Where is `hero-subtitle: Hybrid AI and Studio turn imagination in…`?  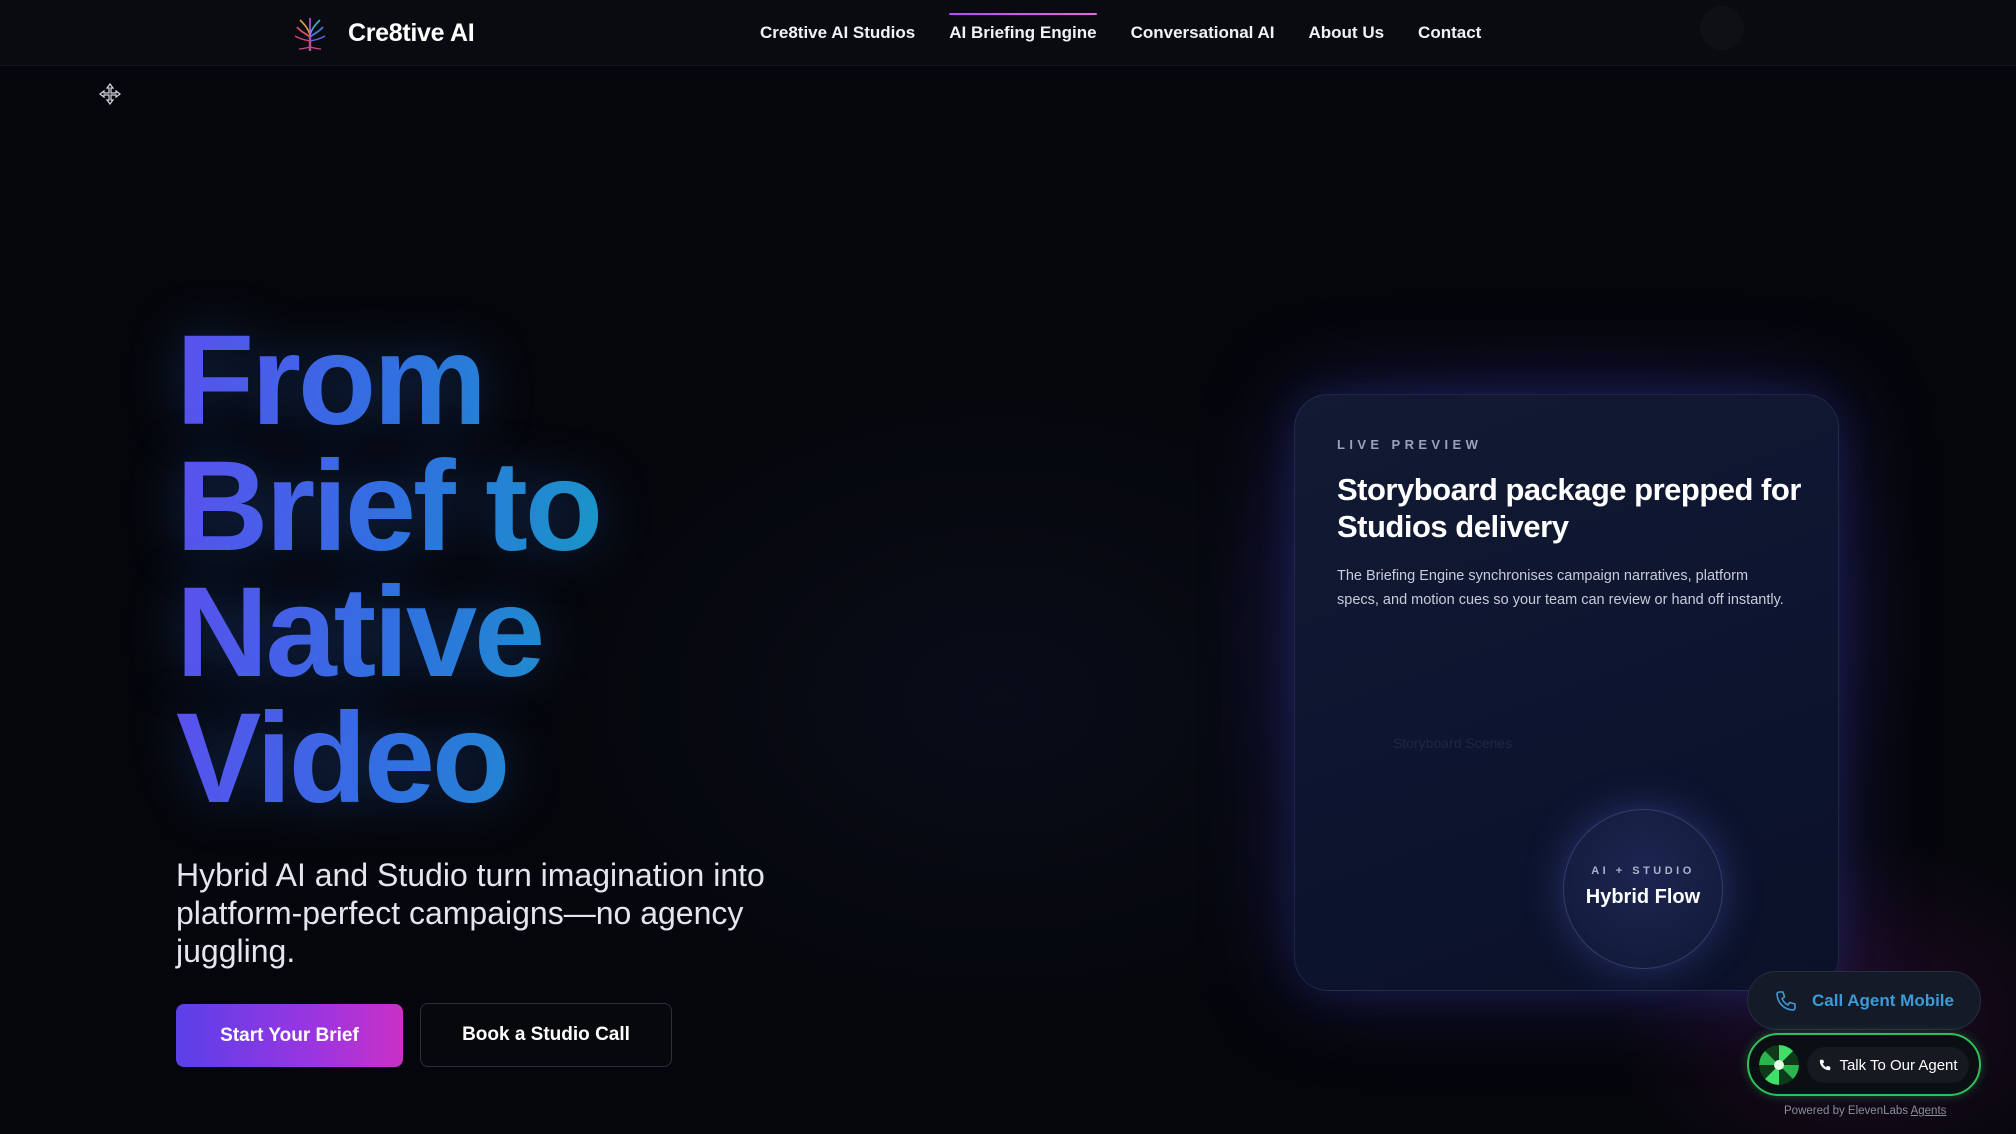 hero-subtitle: Hybrid AI and Studio turn imagination in… is located at coordinates (470, 913).